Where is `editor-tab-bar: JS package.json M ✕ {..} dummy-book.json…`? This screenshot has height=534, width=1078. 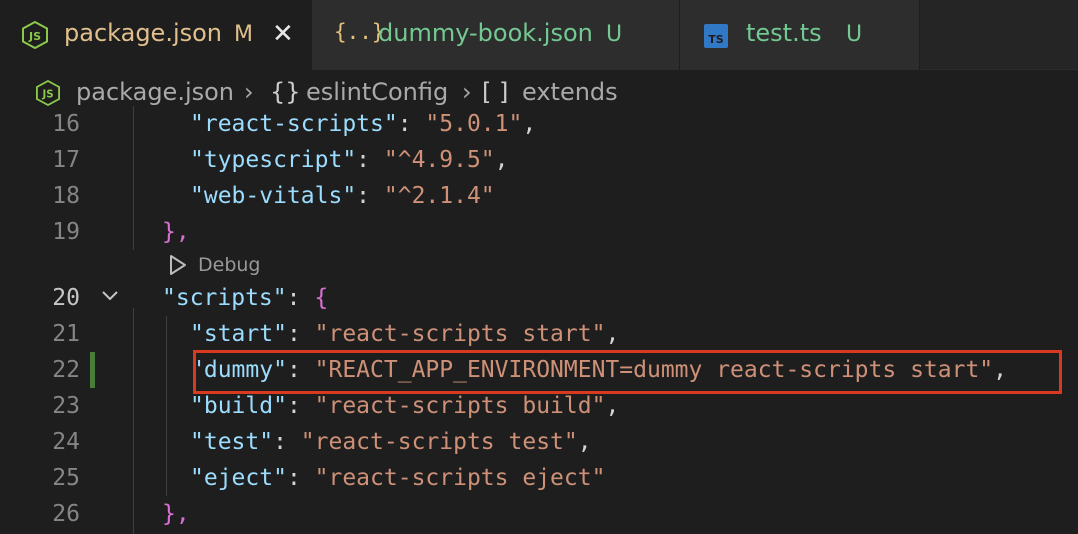
editor-tab-bar: JS package.json M ✕ {..} dummy-book.json… is located at coordinates (539, 35).